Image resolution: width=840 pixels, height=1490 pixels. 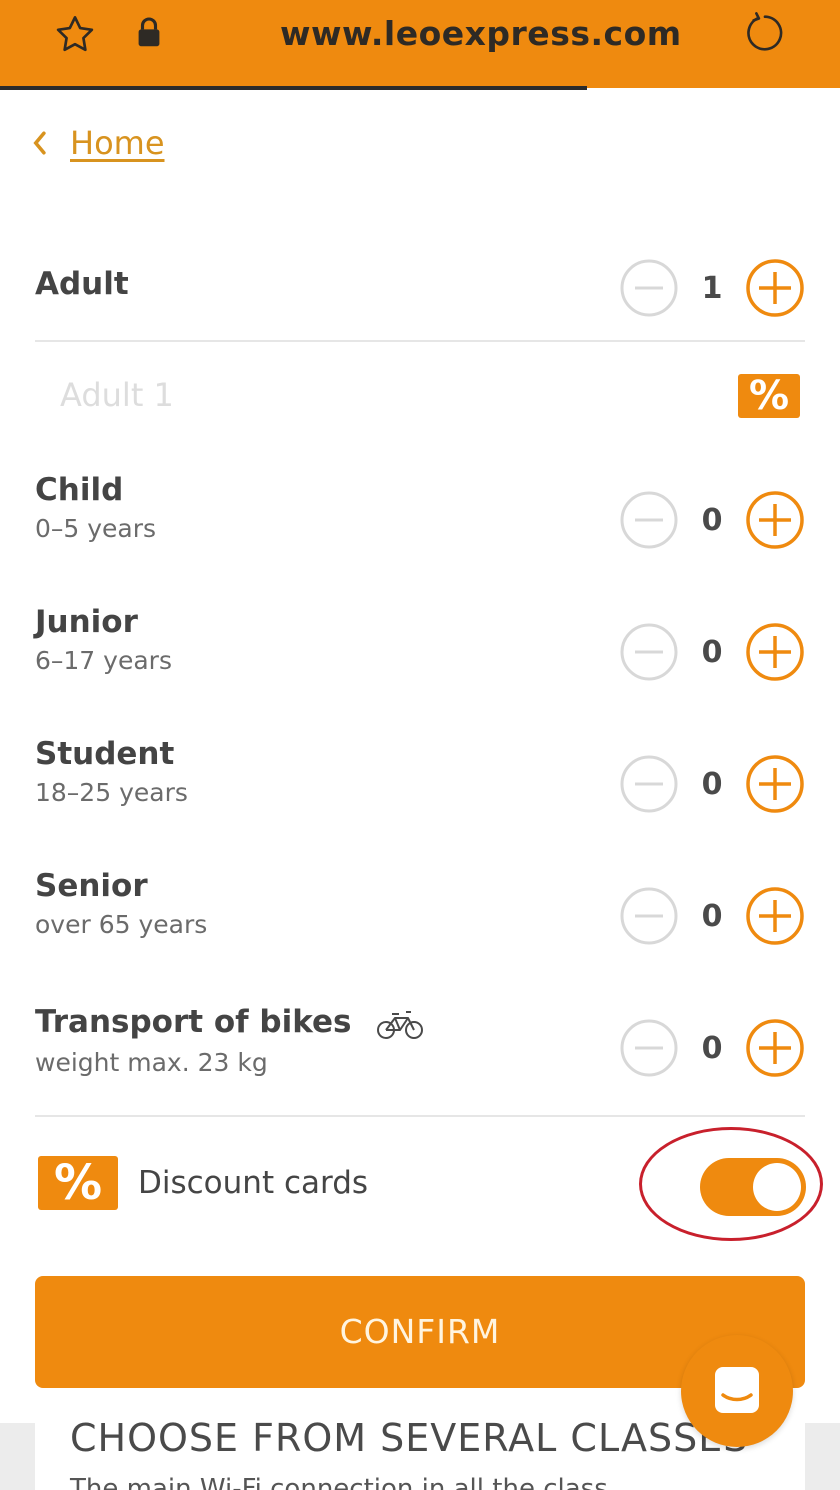 What do you see at coordinates (765, 33) in the screenshot?
I see `reload-icon` at bounding box center [765, 33].